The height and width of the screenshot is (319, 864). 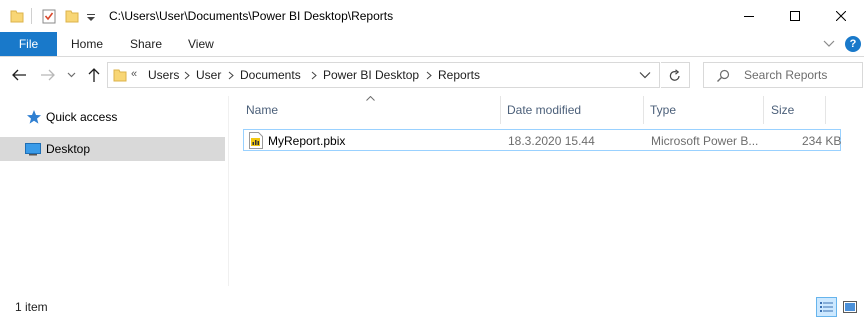 What do you see at coordinates (853, 44) in the screenshot?
I see `help-button: ?` at bounding box center [853, 44].